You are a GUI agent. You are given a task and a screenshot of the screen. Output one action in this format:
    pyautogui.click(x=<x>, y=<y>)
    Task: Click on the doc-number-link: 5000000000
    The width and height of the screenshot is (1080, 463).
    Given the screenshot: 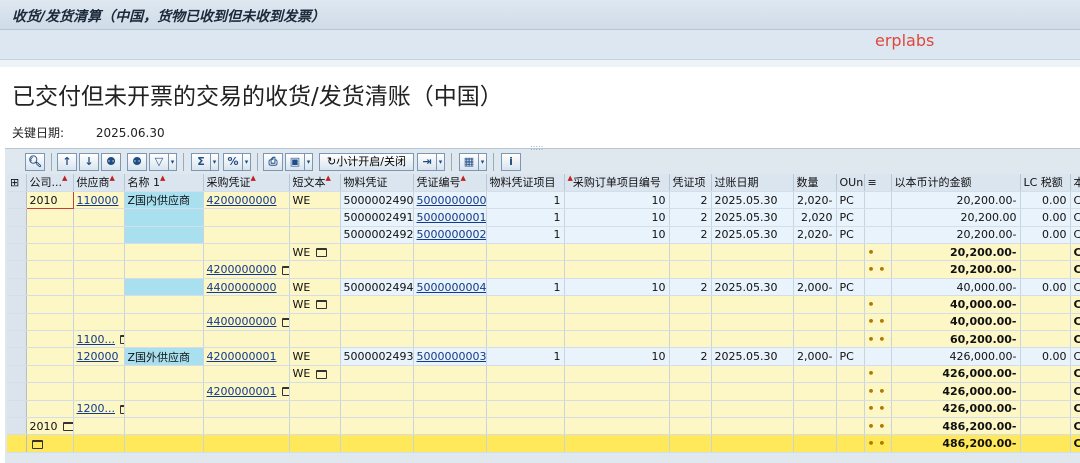 What is the action you would take?
    pyautogui.click(x=451, y=200)
    